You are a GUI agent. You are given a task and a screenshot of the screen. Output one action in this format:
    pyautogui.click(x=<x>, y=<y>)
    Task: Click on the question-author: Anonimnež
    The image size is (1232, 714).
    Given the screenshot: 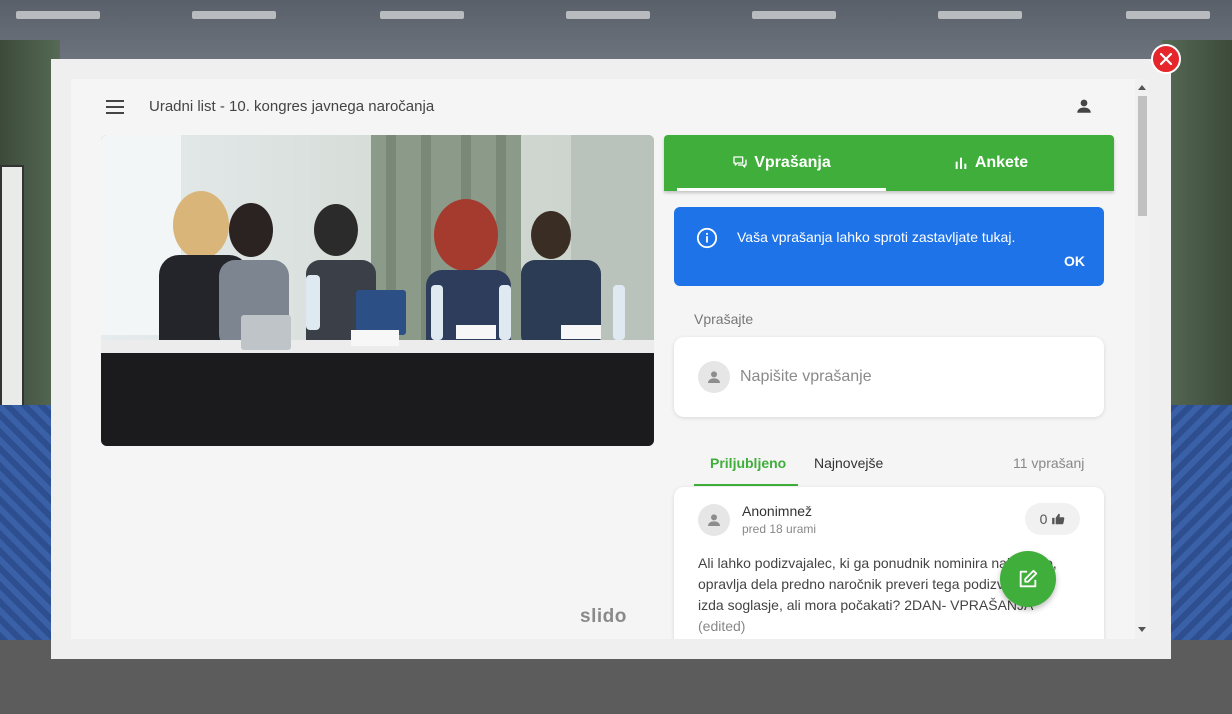 What is the action you would take?
    pyautogui.click(x=777, y=511)
    